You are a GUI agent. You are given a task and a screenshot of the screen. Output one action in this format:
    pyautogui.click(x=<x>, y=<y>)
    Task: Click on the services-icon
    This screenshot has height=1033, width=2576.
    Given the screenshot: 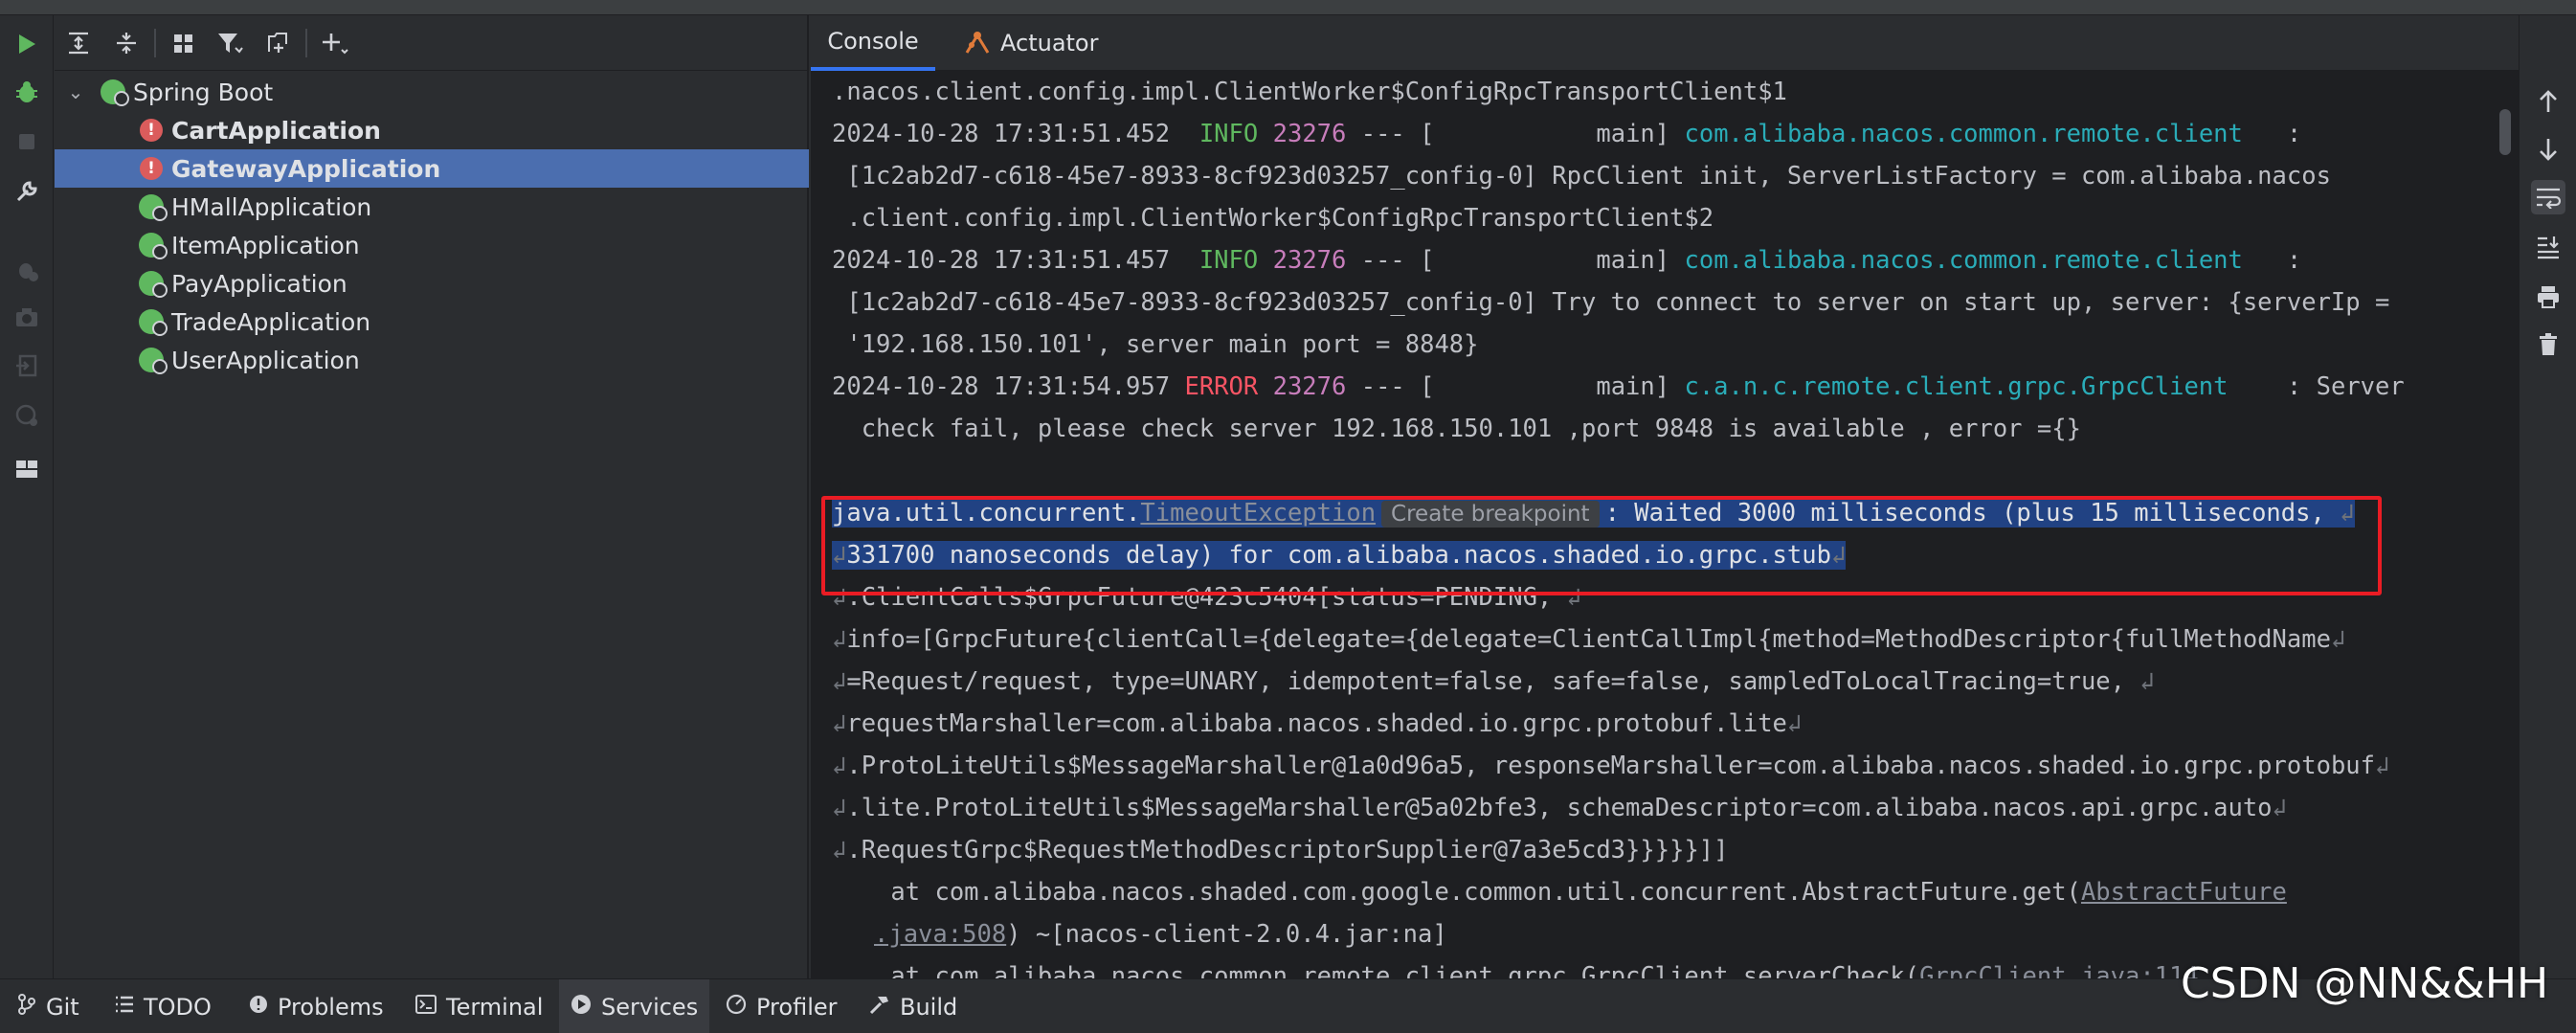 What is the action you would take?
    pyautogui.click(x=581, y=1007)
    